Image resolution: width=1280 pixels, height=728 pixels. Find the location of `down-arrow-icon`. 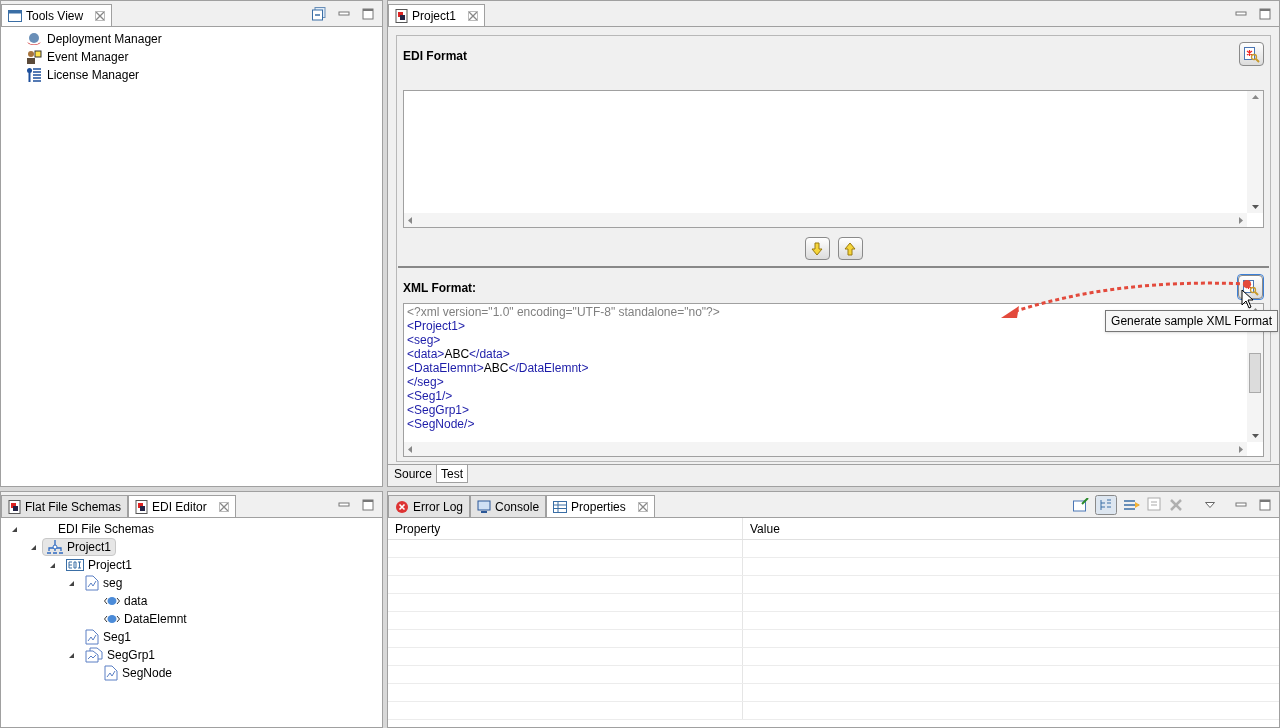

down-arrow-icon is located at coordinates (817, 248).